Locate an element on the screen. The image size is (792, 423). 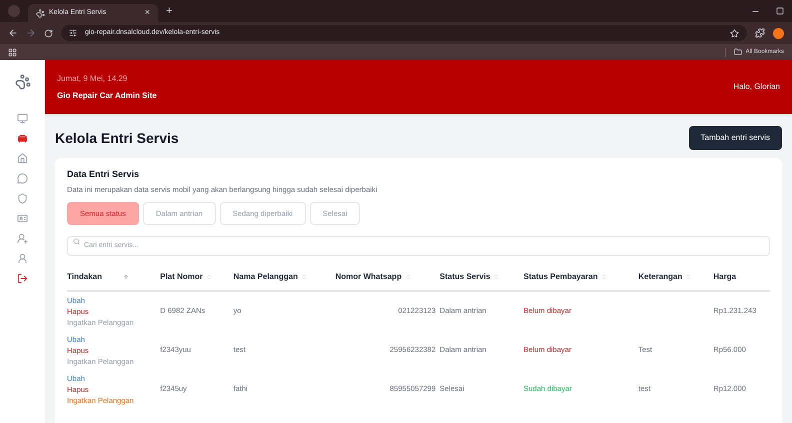
column-header: Tindakan is located at coordinates (113, 277).